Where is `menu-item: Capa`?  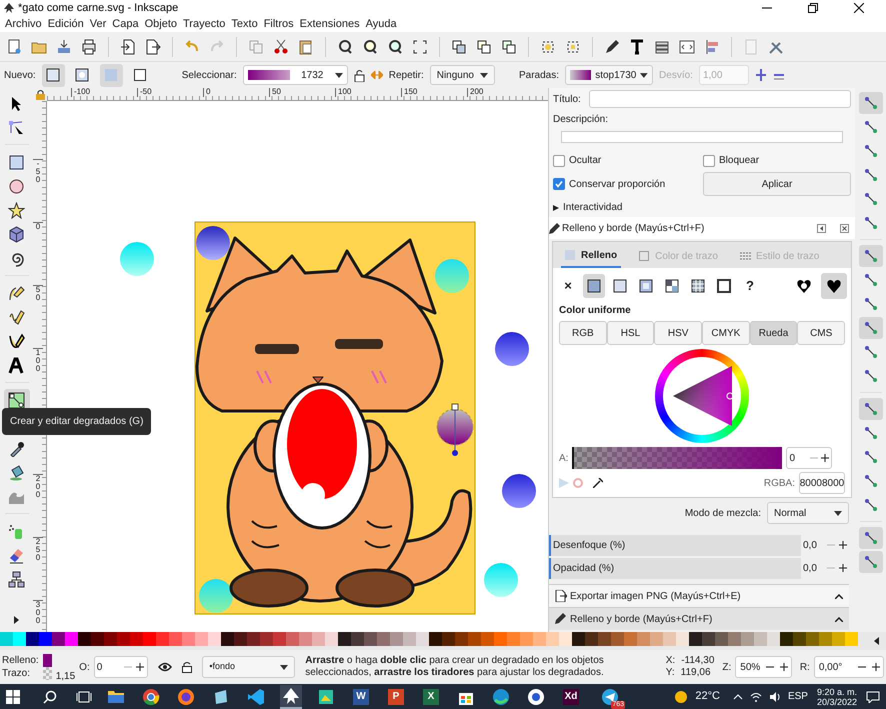
menu-item: Capa is located at coordinates (125, 24).